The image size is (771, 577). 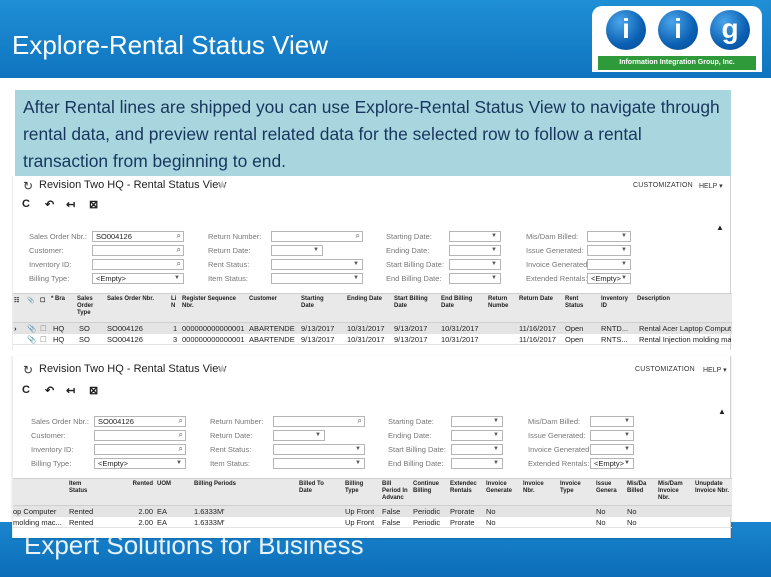 What do you see at coordinates (663, 185) in the screenshot?
I see `customization-menu: CUSTOMIZATION` at bounding box center [663, 185].